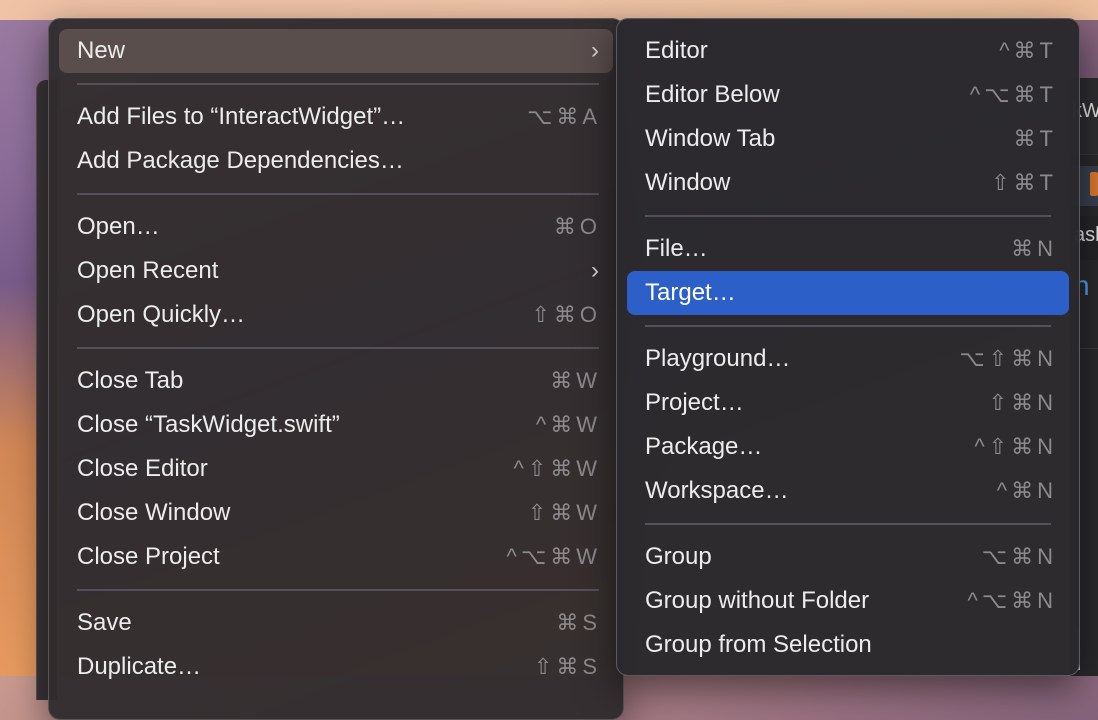 The image size is (1098, 720). Describe the element at coordinates (101, 50) in the screenshot. I see `menu-item-label: New` at that location.